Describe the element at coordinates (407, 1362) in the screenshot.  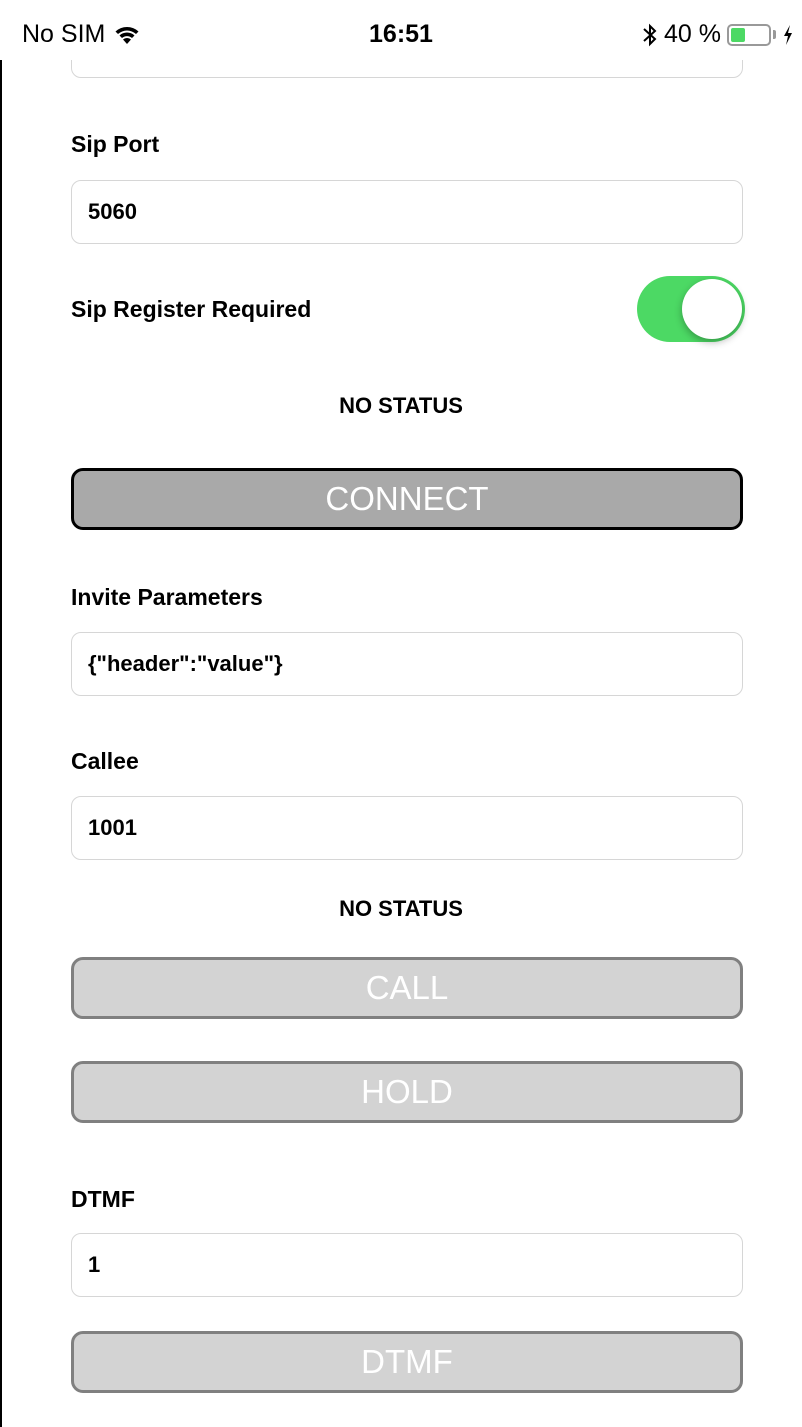
I see `dtmf-button: DTMF` at that location.